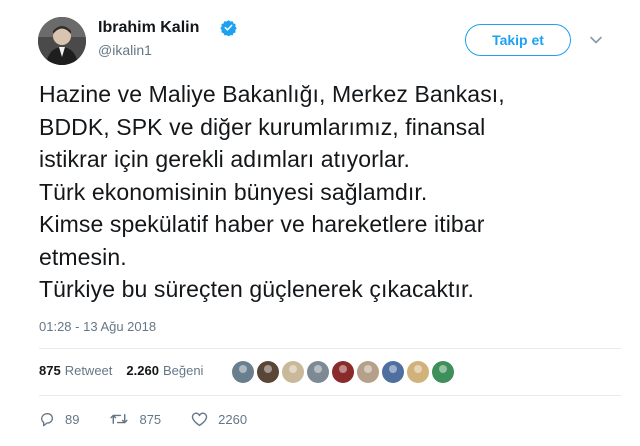 This screenshot has width=640, height=446. Describe the element at coordinates (135, 419) in the screenshot. I see `retweet-button: 875` at that location.